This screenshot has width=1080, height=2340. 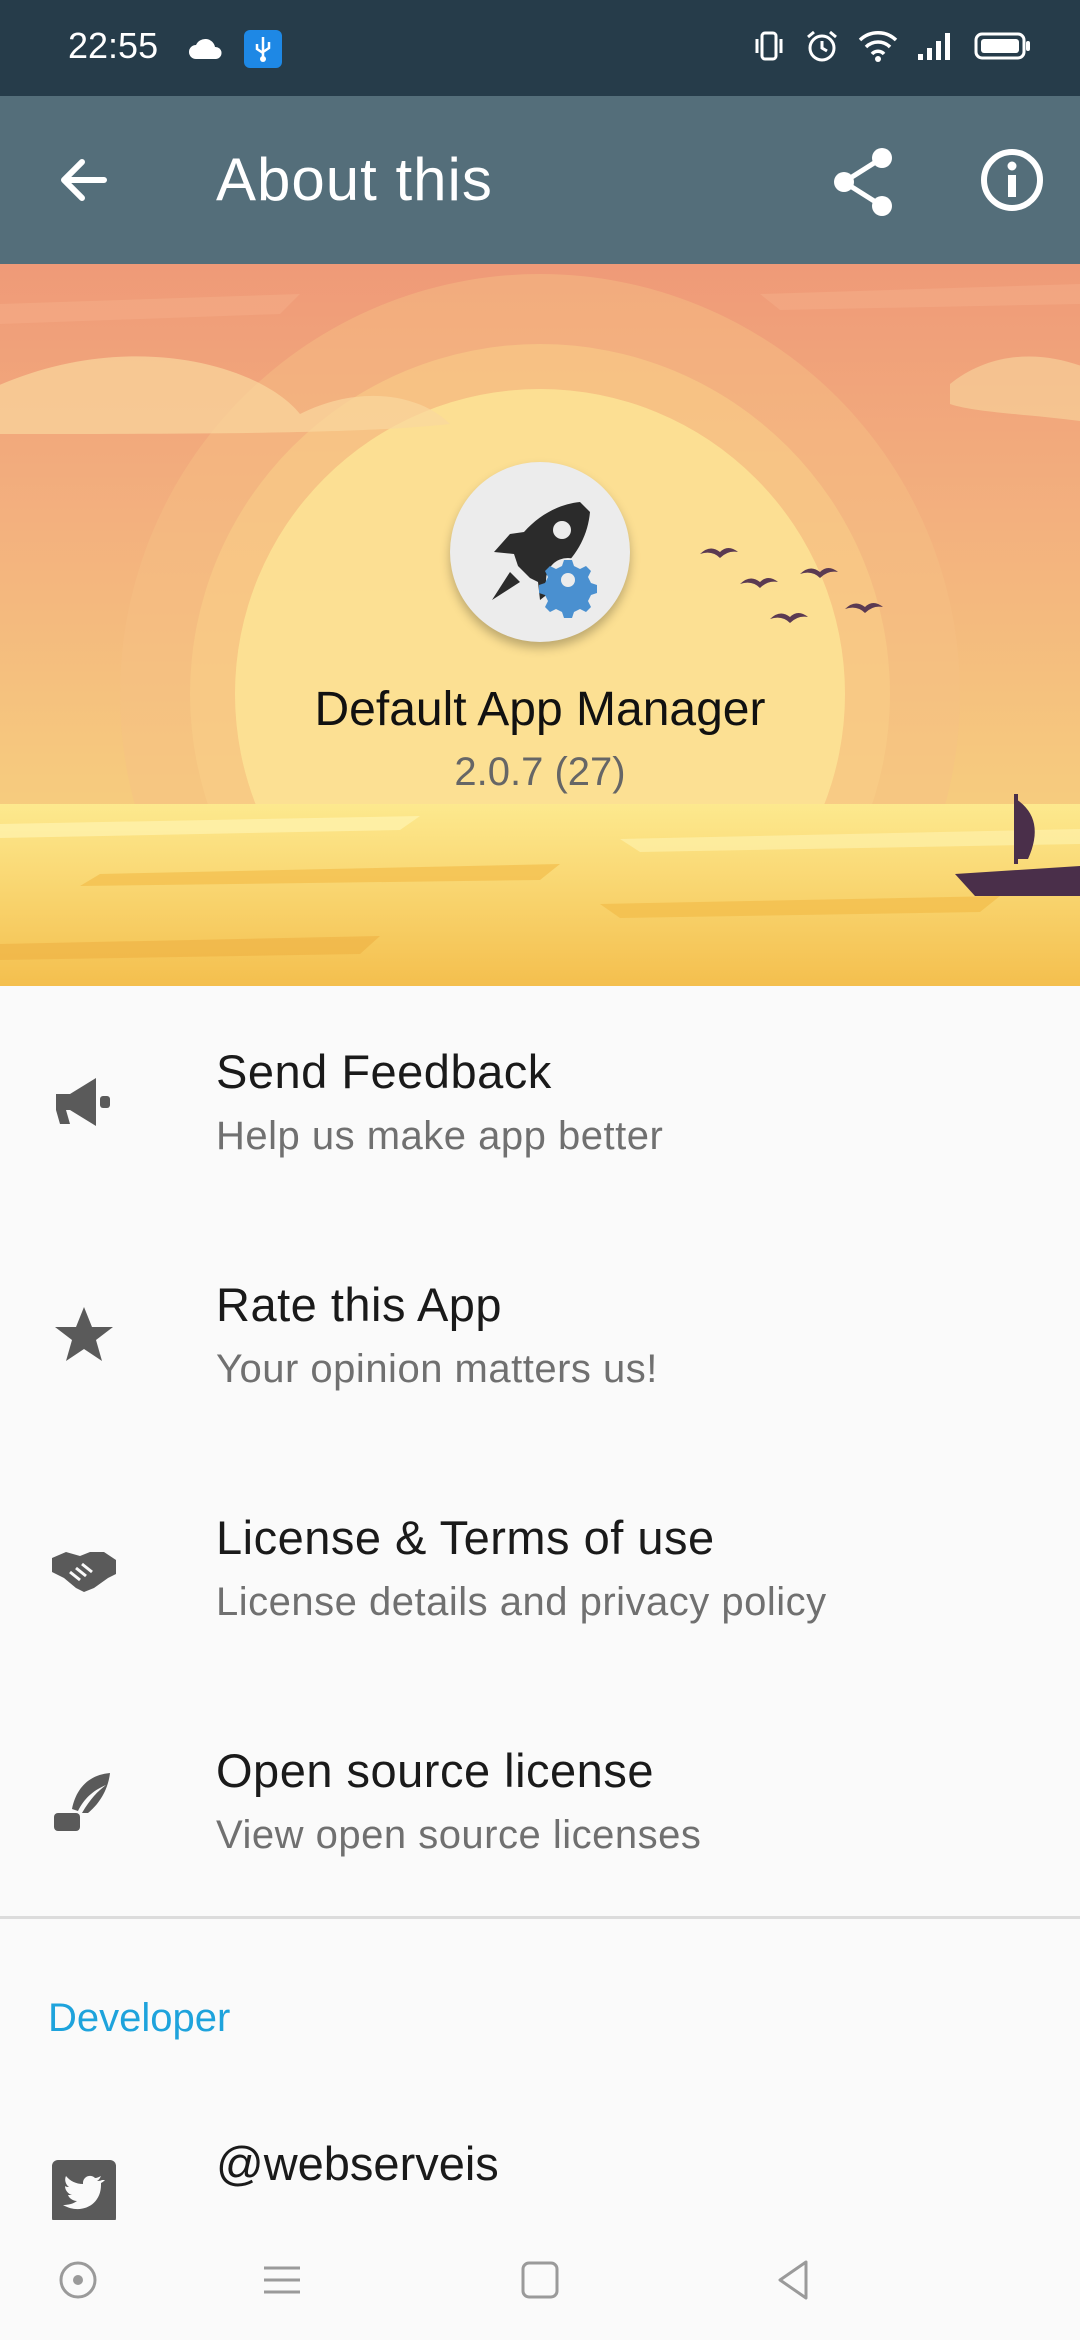 What do you see at coordinates (84, 1334) in the screenshot?
I see `star-icon` at bounding box center [84, 1334].